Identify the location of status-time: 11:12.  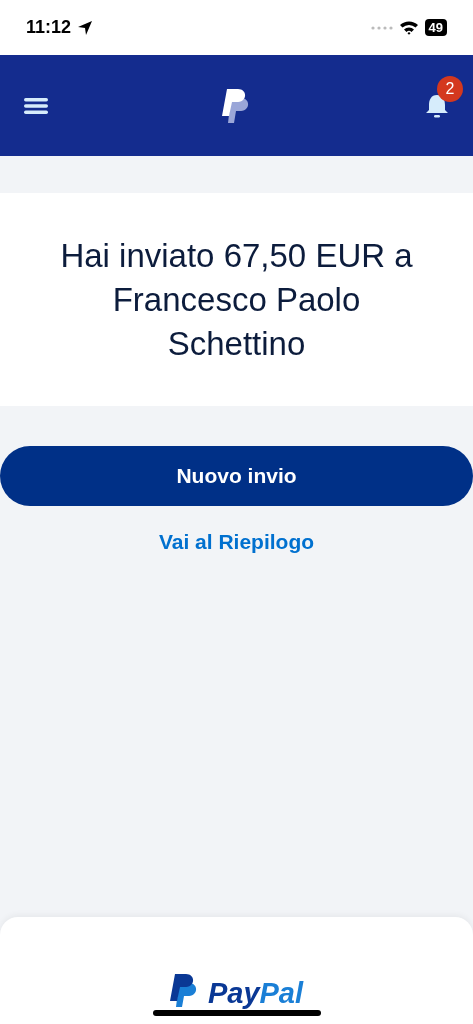
(49, 27).